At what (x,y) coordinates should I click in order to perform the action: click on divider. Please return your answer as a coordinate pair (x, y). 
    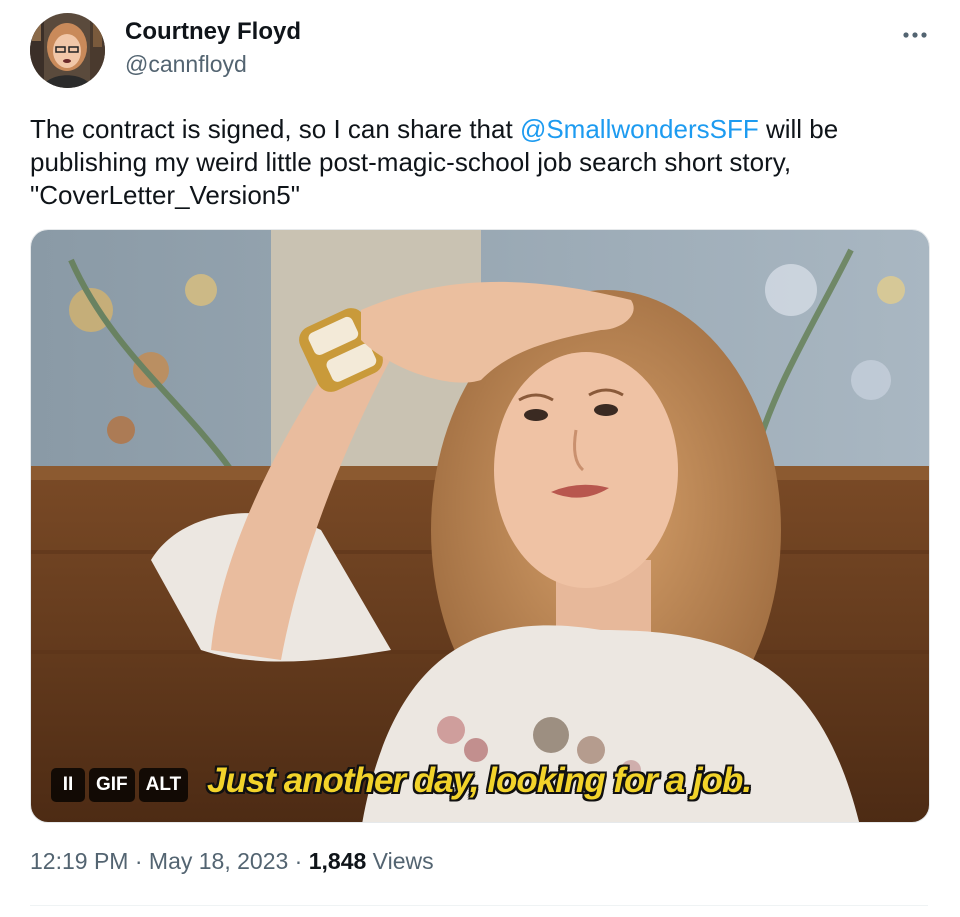
    Looking at the image, I should click on (479, 905).